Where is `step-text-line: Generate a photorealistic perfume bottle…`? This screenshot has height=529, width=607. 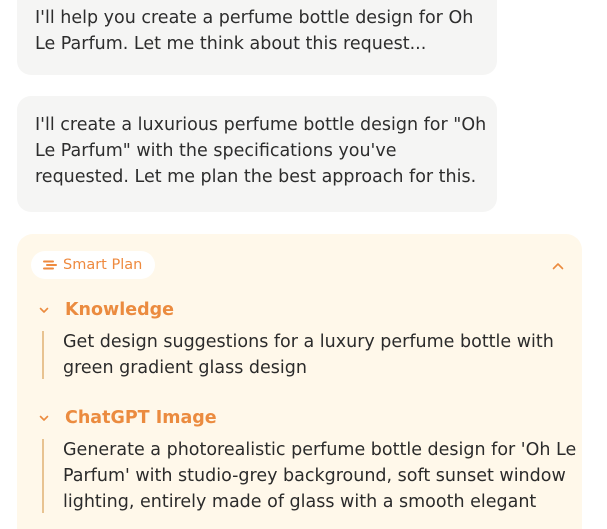
step-text-line: Generate a photorealistic perfume bottle… is located at coordinates (320, 450).